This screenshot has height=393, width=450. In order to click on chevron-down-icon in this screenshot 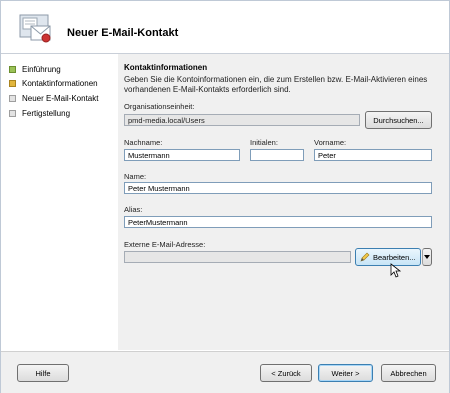, I will do `click(427, 257)`.